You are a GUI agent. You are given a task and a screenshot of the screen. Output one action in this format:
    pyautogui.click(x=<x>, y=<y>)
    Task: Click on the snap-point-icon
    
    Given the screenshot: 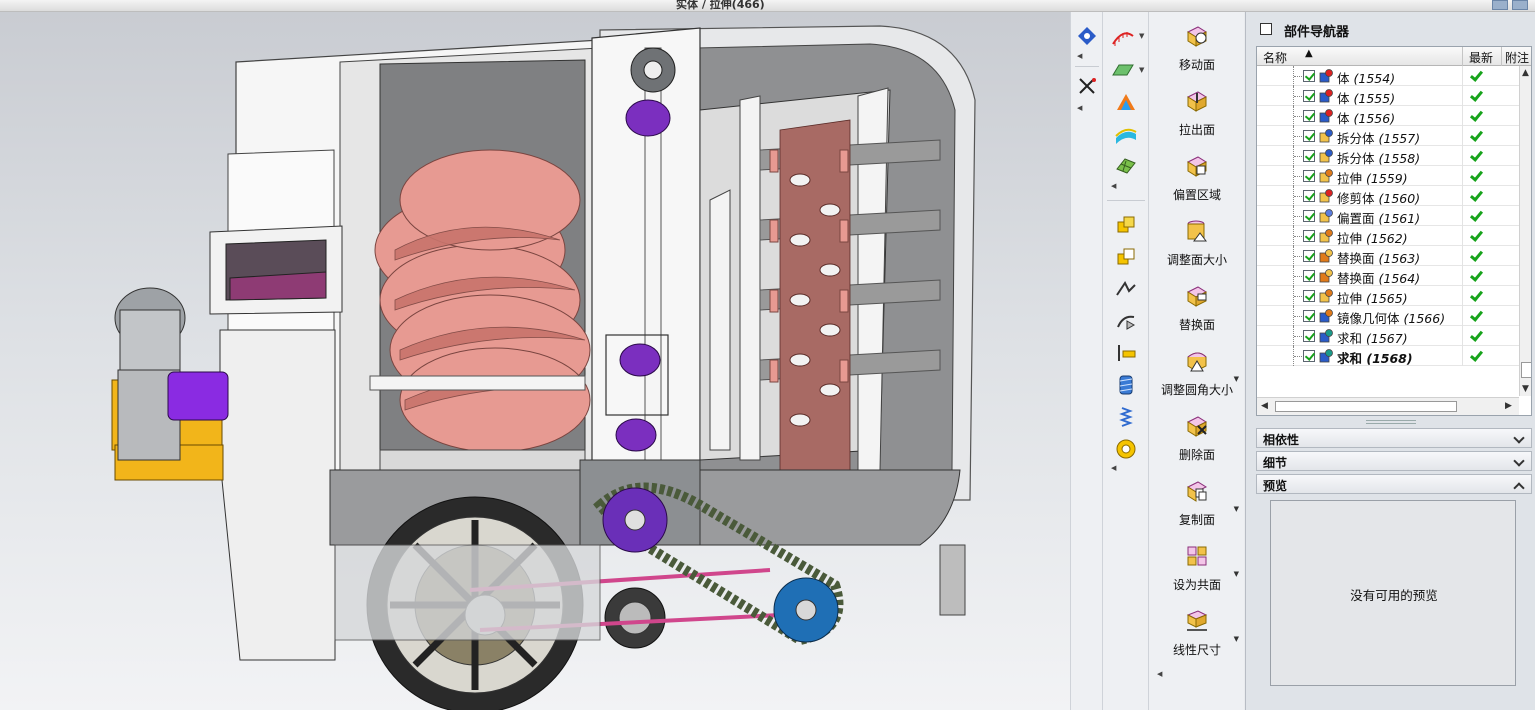 What is the action you would take?
    pyautogui.click(x=1087, y=36)
    